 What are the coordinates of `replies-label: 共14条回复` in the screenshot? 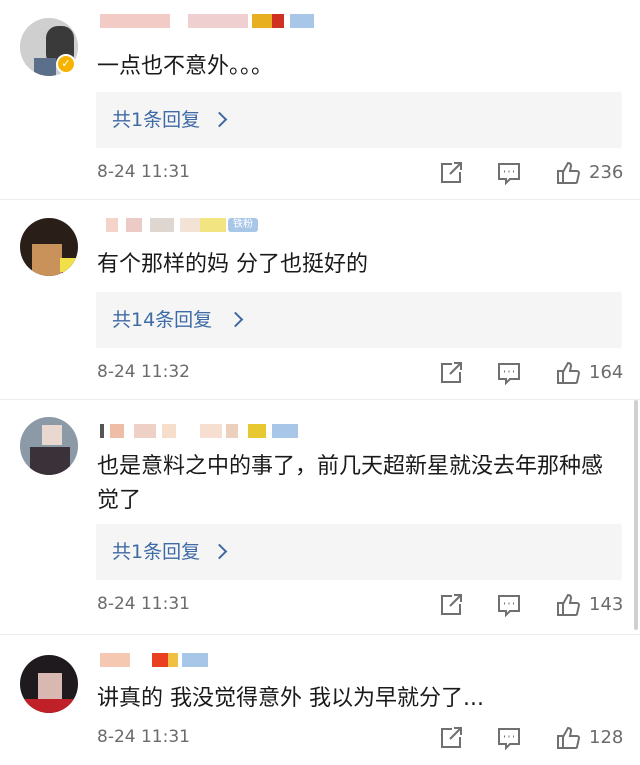 It's located at (162, 320).